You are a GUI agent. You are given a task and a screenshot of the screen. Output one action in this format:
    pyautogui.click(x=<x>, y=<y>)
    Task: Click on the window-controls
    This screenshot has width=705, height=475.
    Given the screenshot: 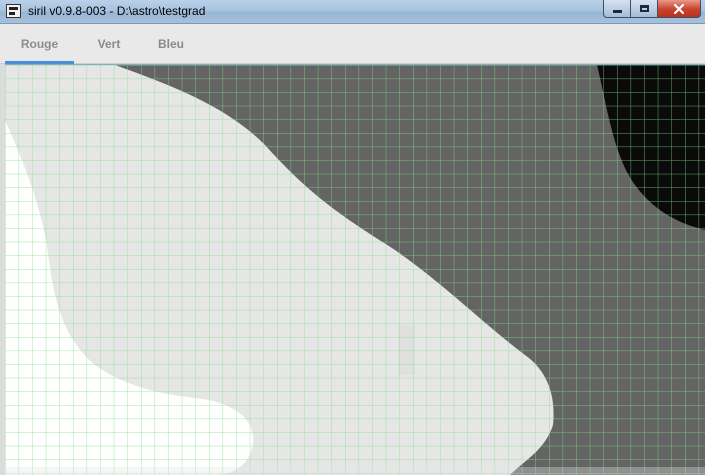 What is the action you would take?
    pyautogui.click(x=652, y=10)
    